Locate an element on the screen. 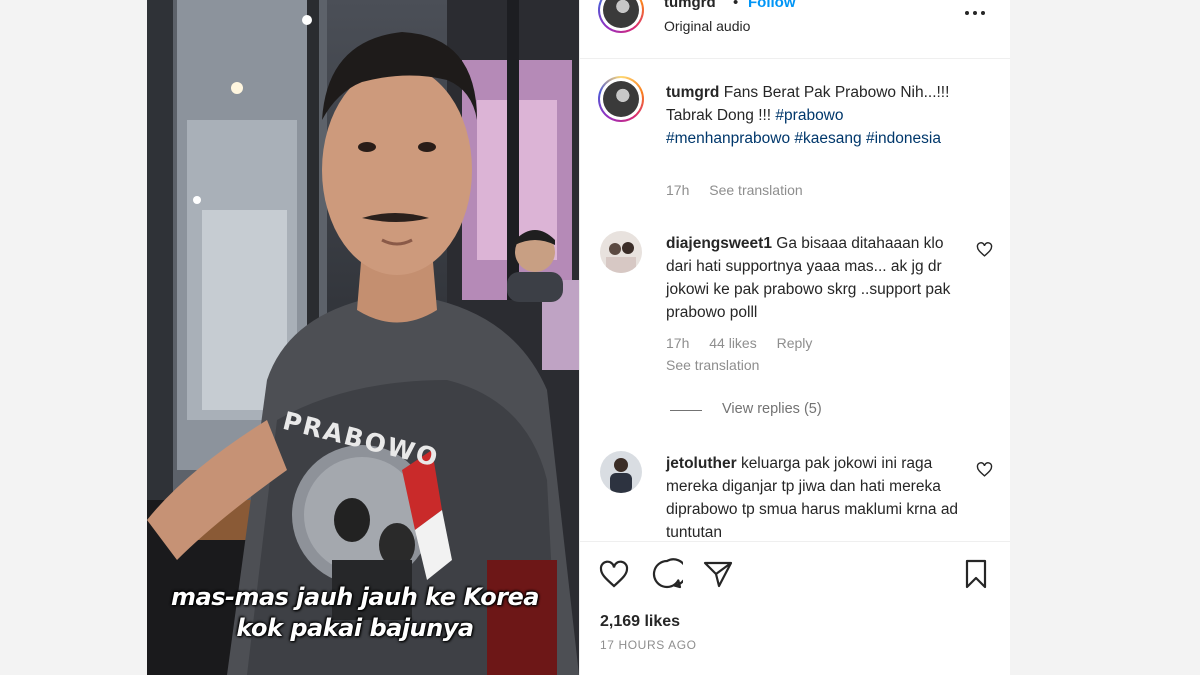 This screenshot has width=1200, height=675. view-replies-line is located at coordinates (686, 410).